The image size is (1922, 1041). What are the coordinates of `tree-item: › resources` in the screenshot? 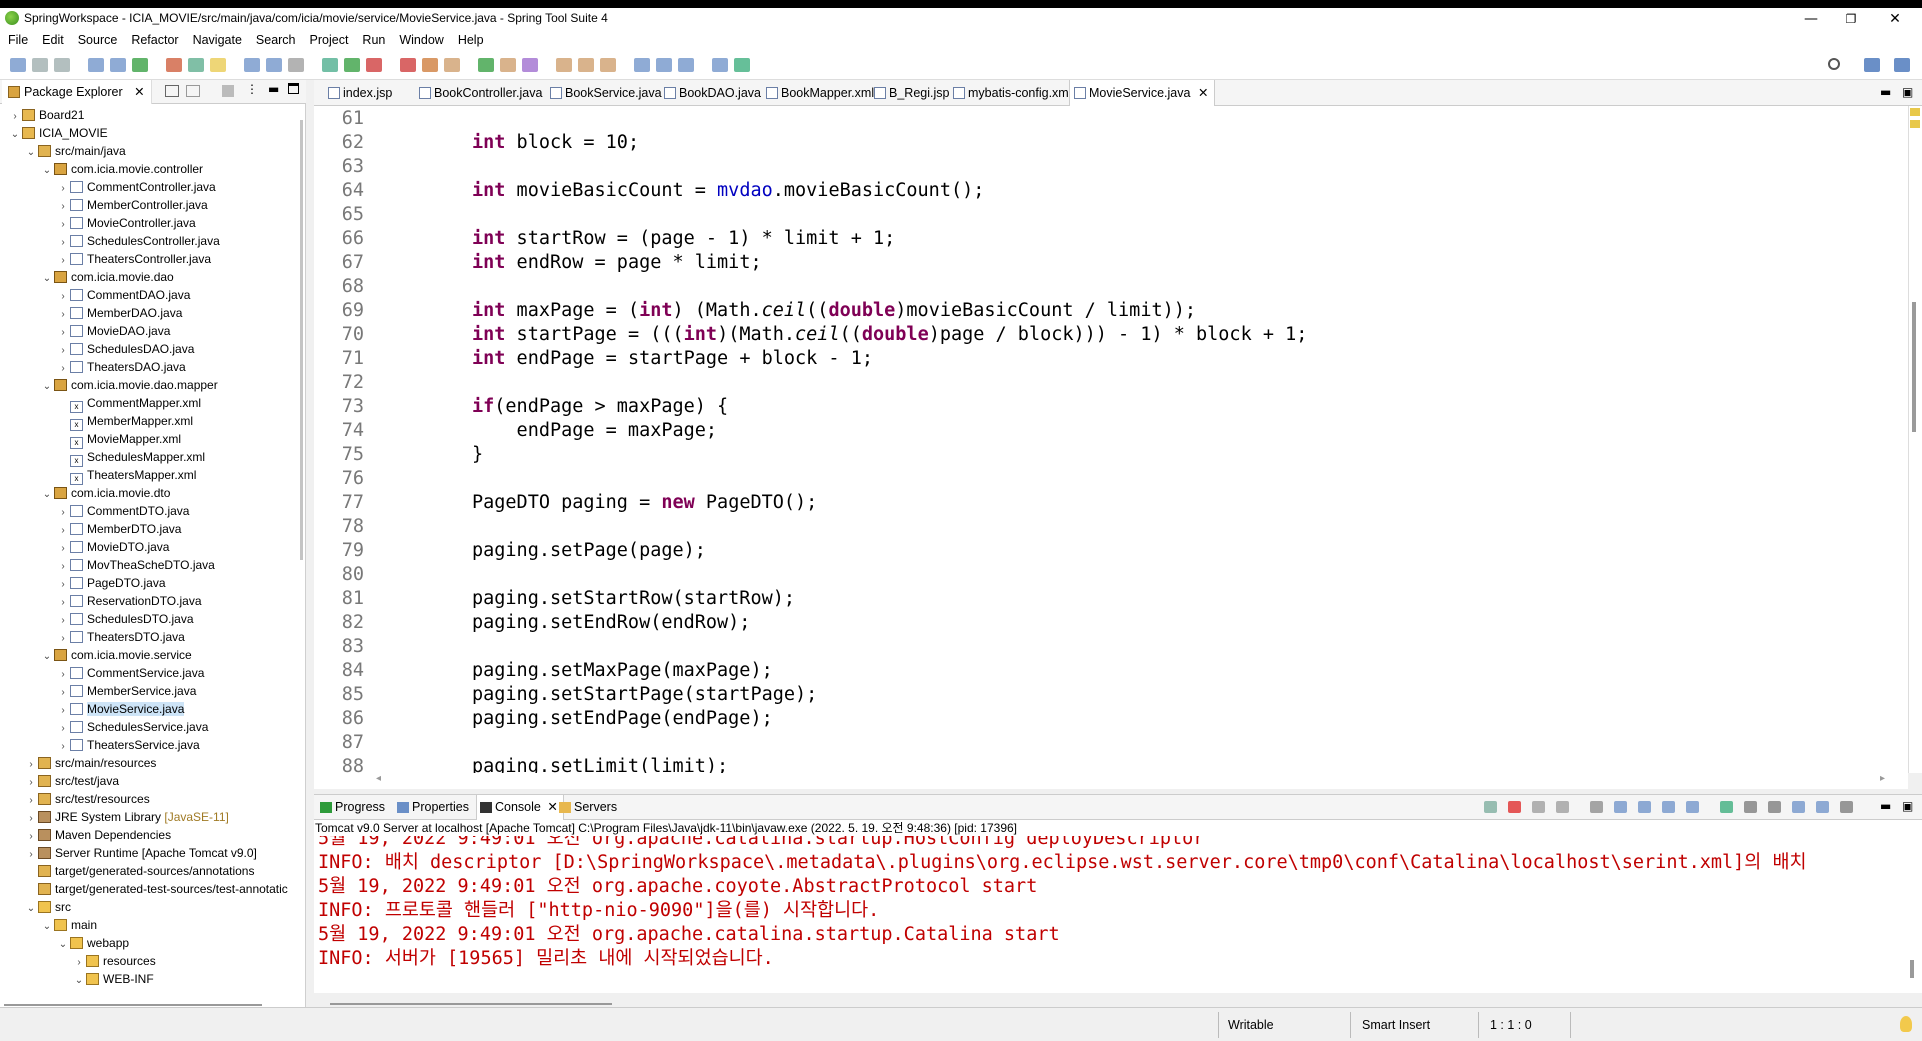 It's located at (113, 961).